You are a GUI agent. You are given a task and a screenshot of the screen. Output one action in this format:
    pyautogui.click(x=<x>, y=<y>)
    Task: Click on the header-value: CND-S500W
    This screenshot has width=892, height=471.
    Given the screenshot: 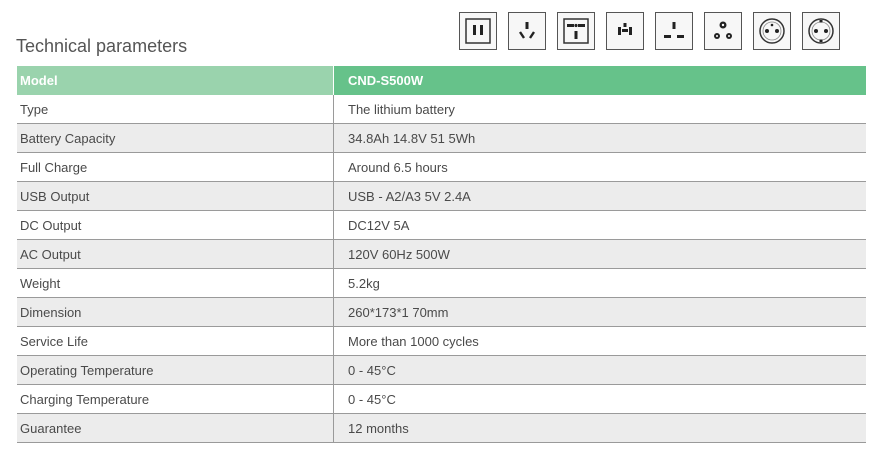 What is the action you would take?
    pyautogui.click(x=599, y=80)
    